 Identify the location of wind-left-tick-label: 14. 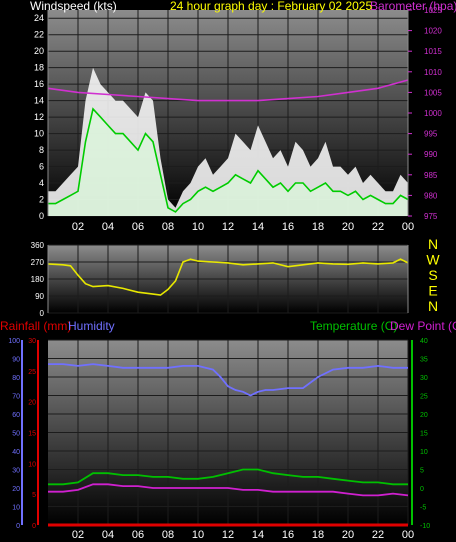
(39, 101).